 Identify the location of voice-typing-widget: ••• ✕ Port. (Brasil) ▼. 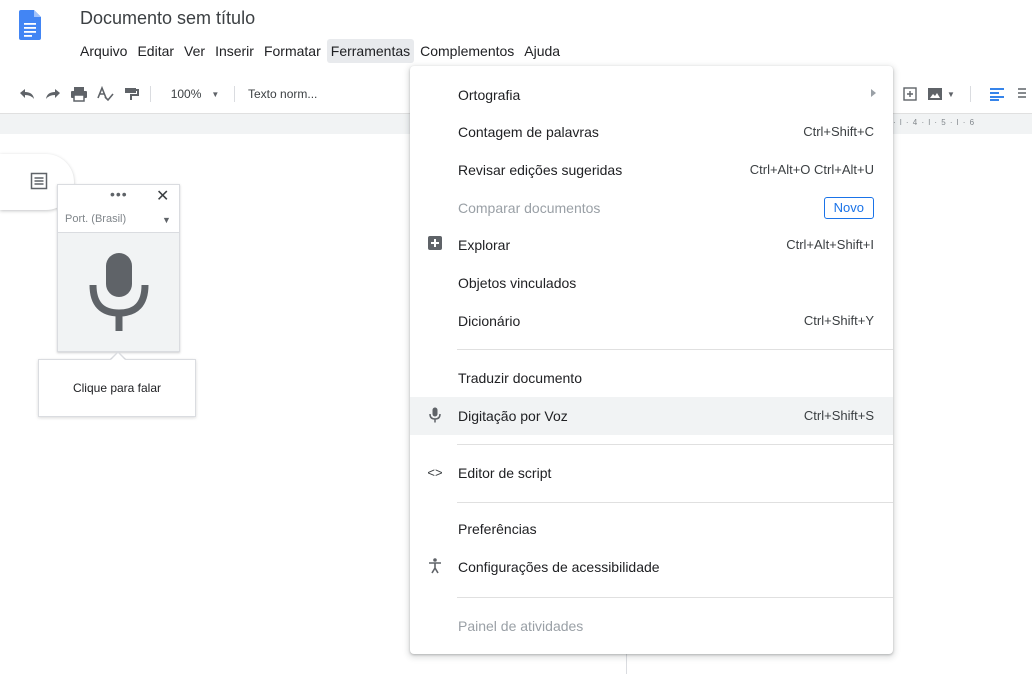
(118, 268).